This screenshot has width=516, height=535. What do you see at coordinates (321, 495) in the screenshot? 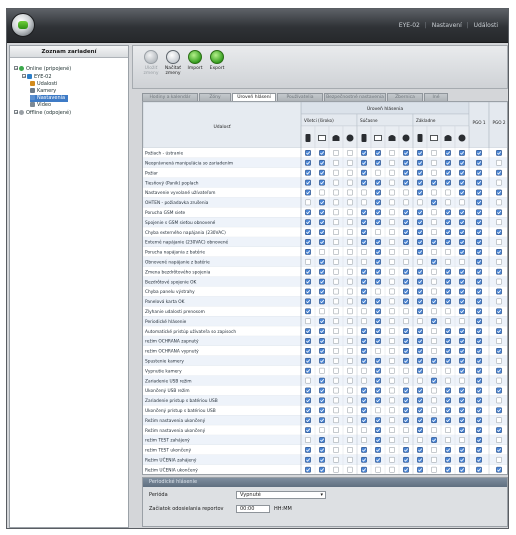
I see `chevron-down-icon: ▾` at bounding box center [321, 495].